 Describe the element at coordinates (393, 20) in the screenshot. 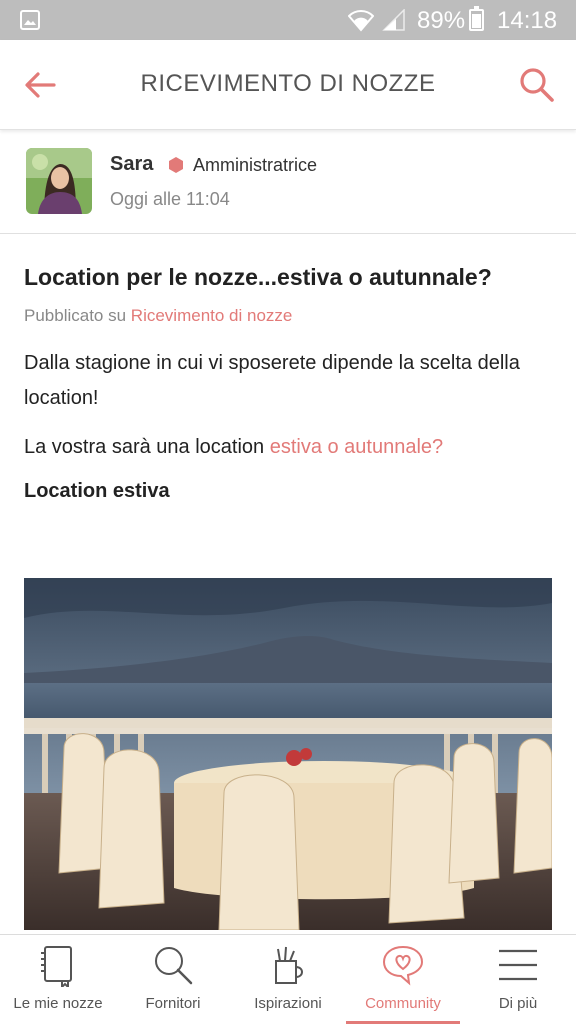

I see `signal-icon` at that location.